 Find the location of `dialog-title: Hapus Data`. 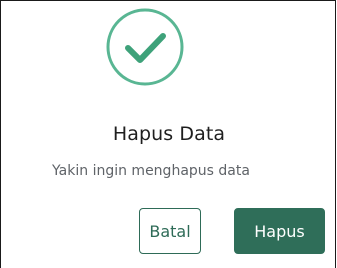

dialog-title: Hapus Data is located at coordinates (169, 134).